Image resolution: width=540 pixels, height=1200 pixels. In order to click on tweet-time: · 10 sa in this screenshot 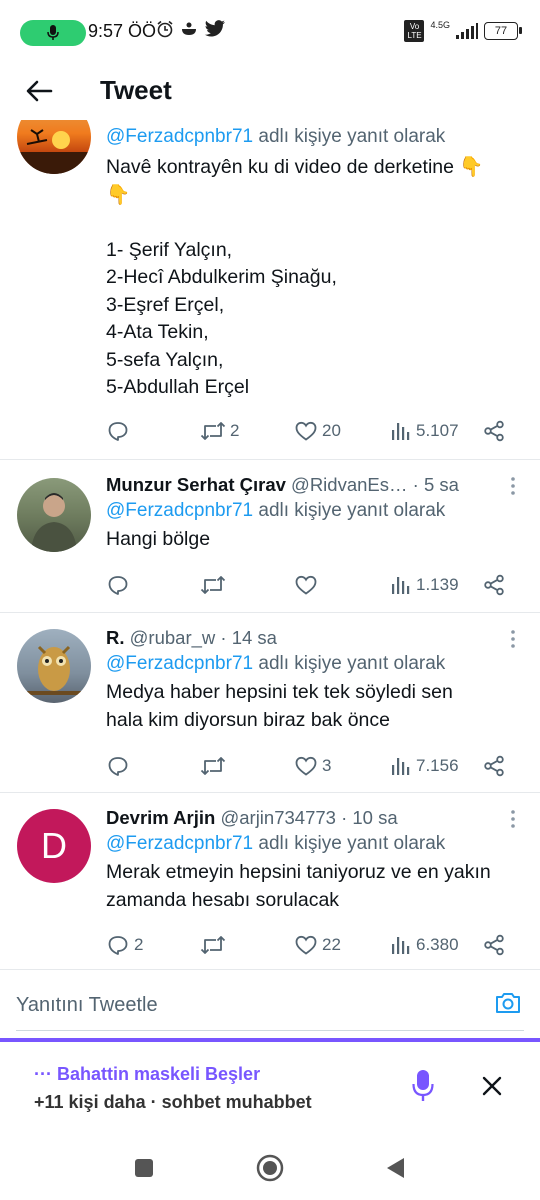, I will do `click(366, 817)`.